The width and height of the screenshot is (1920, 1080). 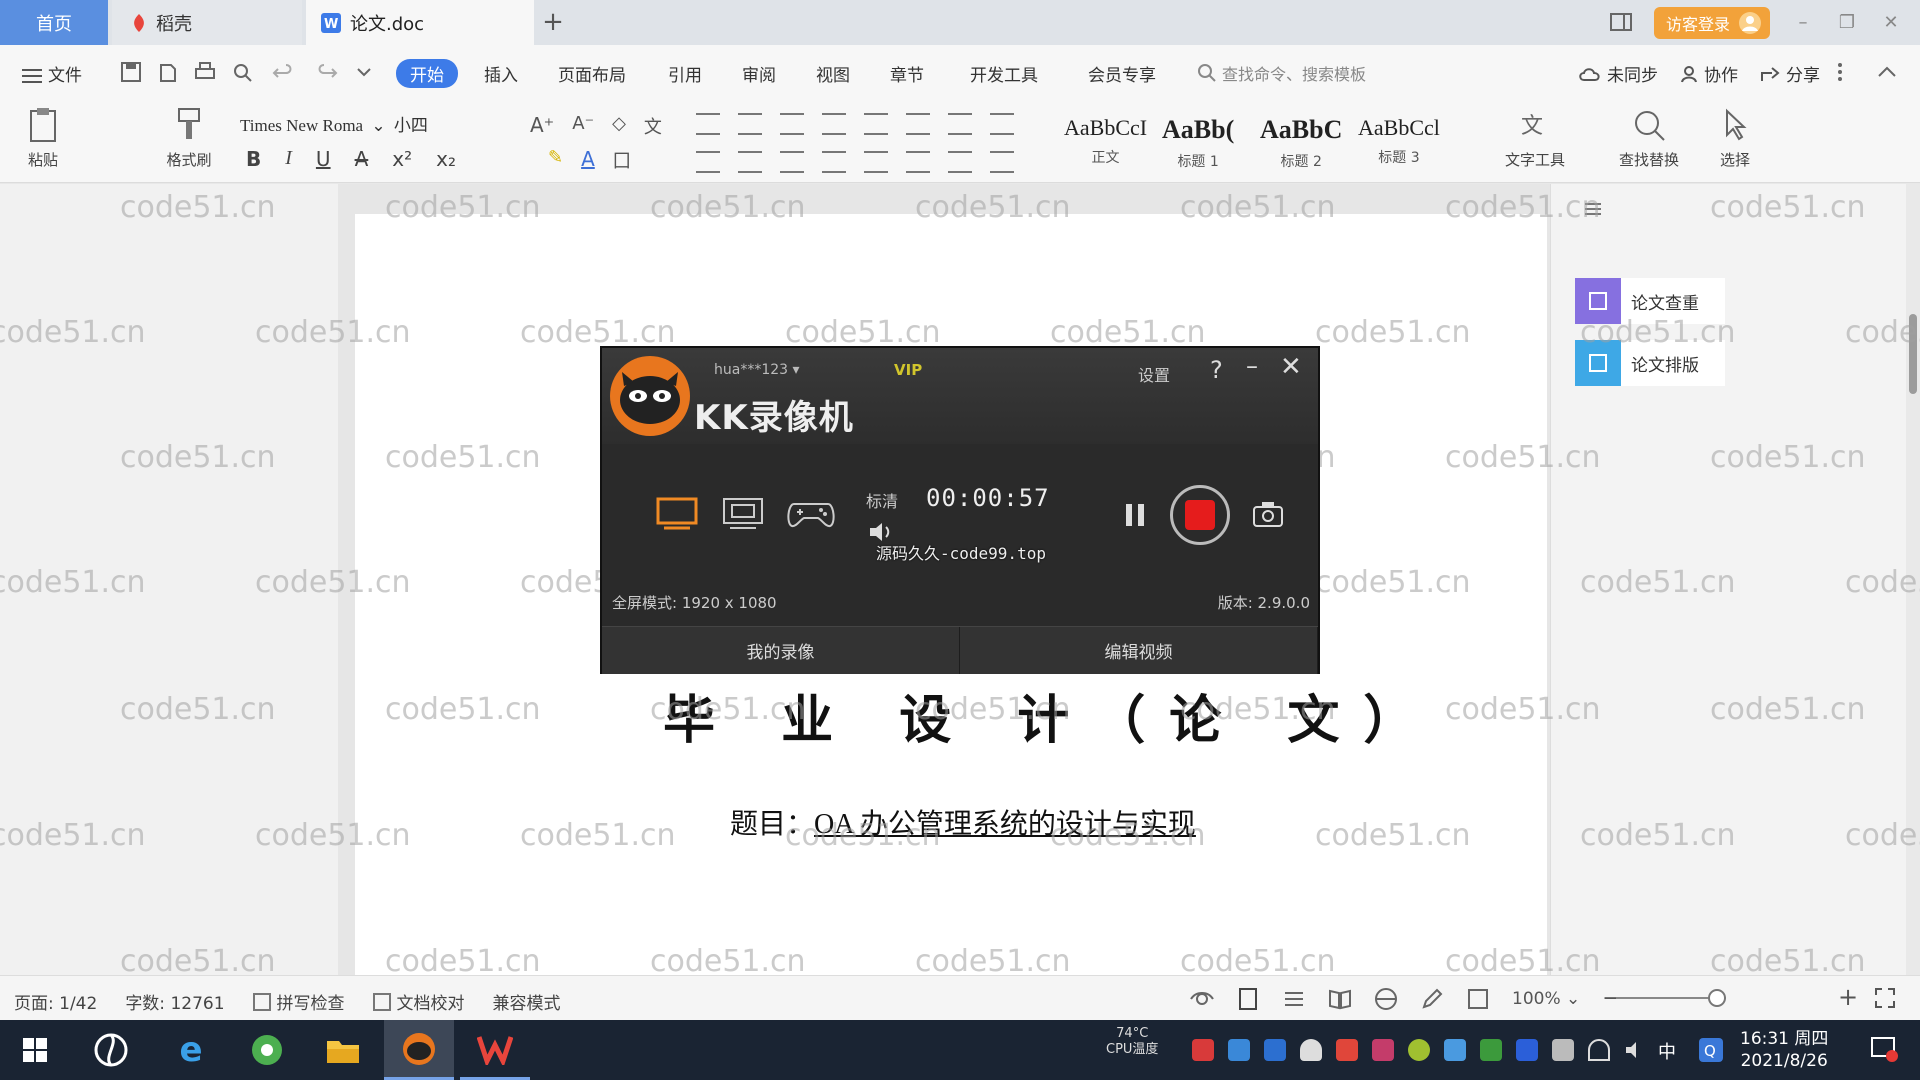 What do you see at coordinates (1546, 999) in the screenshot?
I see `zoom-level: 100% ⌄` at bounding box center [1546, 999].